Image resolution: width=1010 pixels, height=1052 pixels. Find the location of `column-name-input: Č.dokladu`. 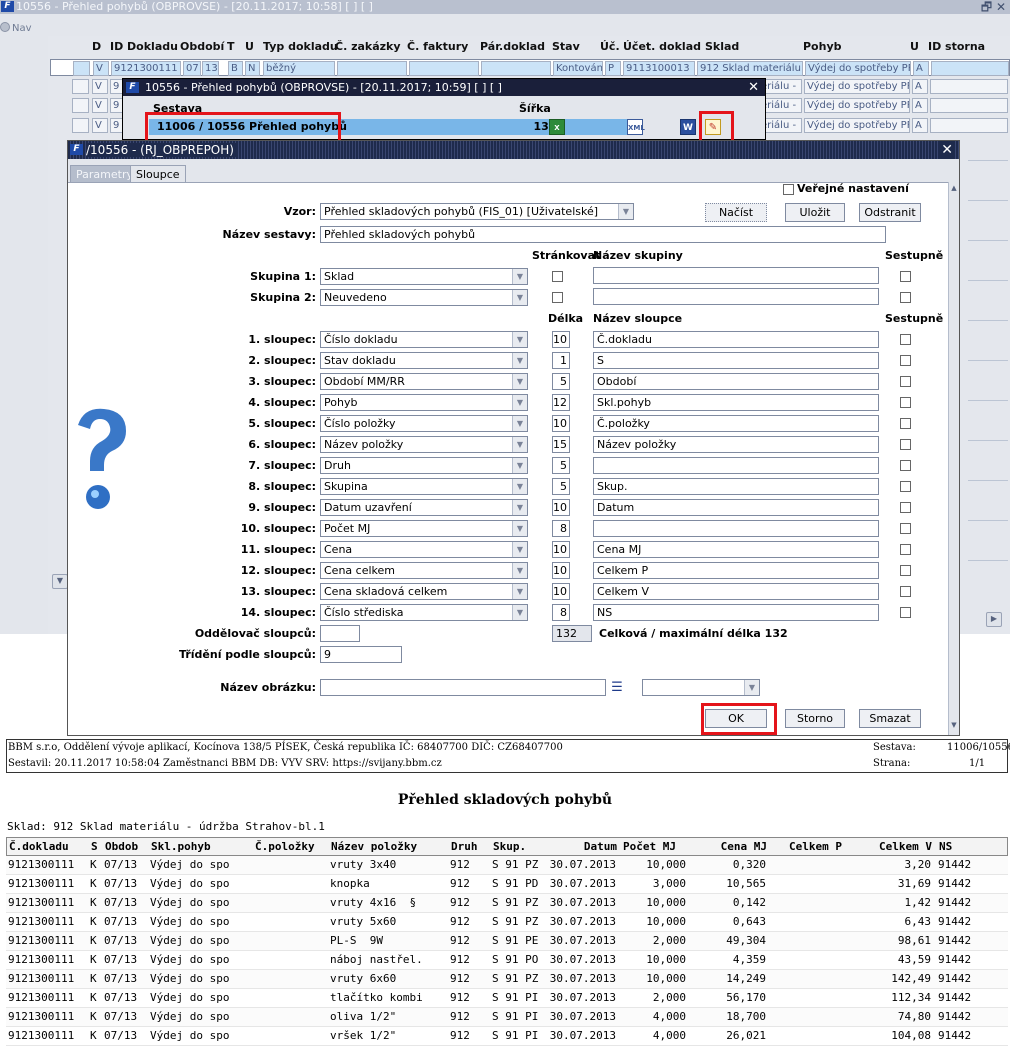

column-name-input: Č.dokladu is located at coordinates (736, 339).